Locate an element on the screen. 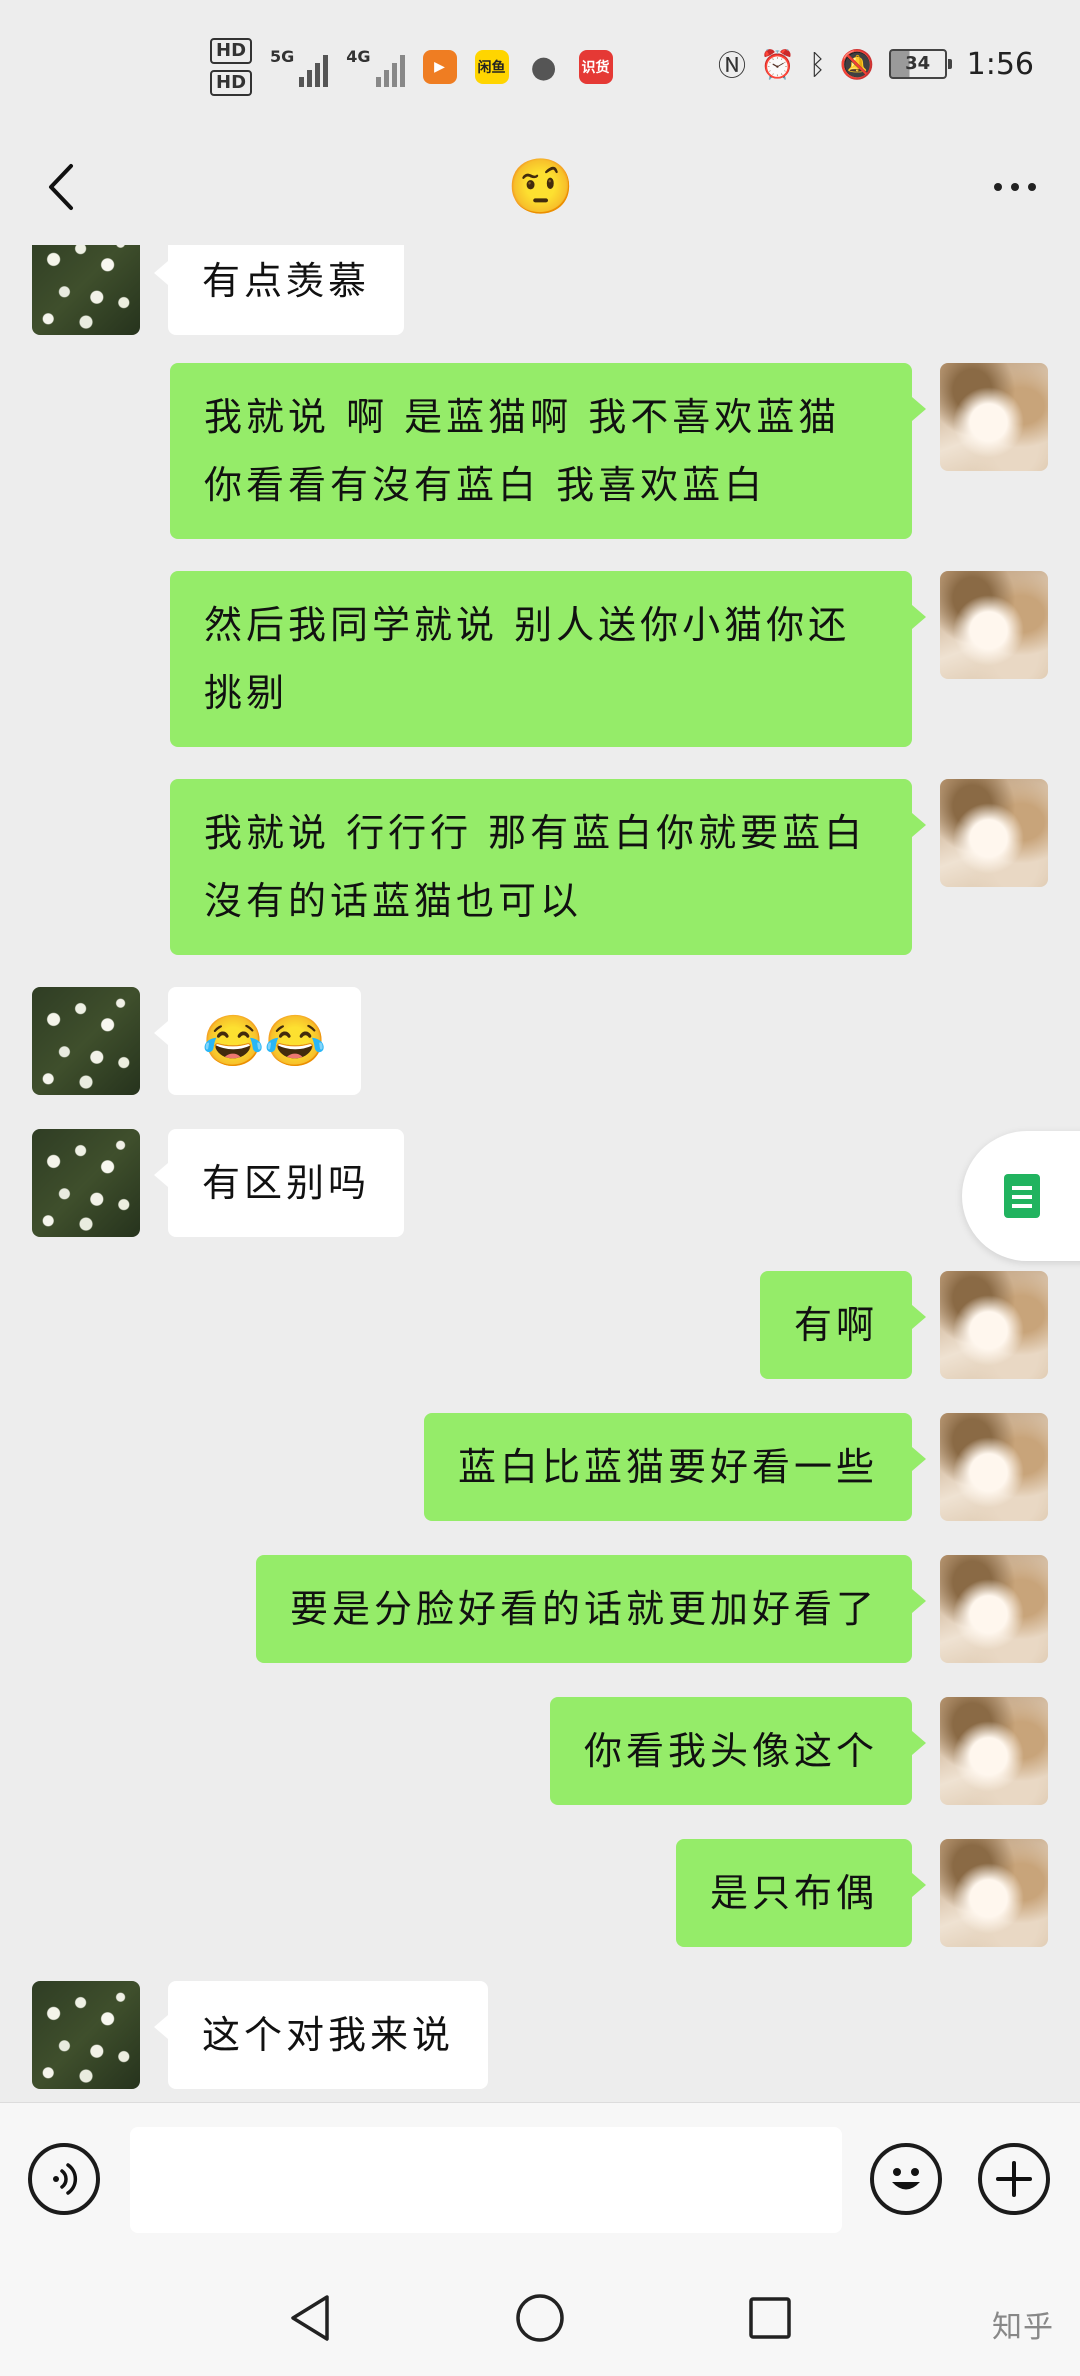  nav-back-button is located at coordinates (310, 2318).